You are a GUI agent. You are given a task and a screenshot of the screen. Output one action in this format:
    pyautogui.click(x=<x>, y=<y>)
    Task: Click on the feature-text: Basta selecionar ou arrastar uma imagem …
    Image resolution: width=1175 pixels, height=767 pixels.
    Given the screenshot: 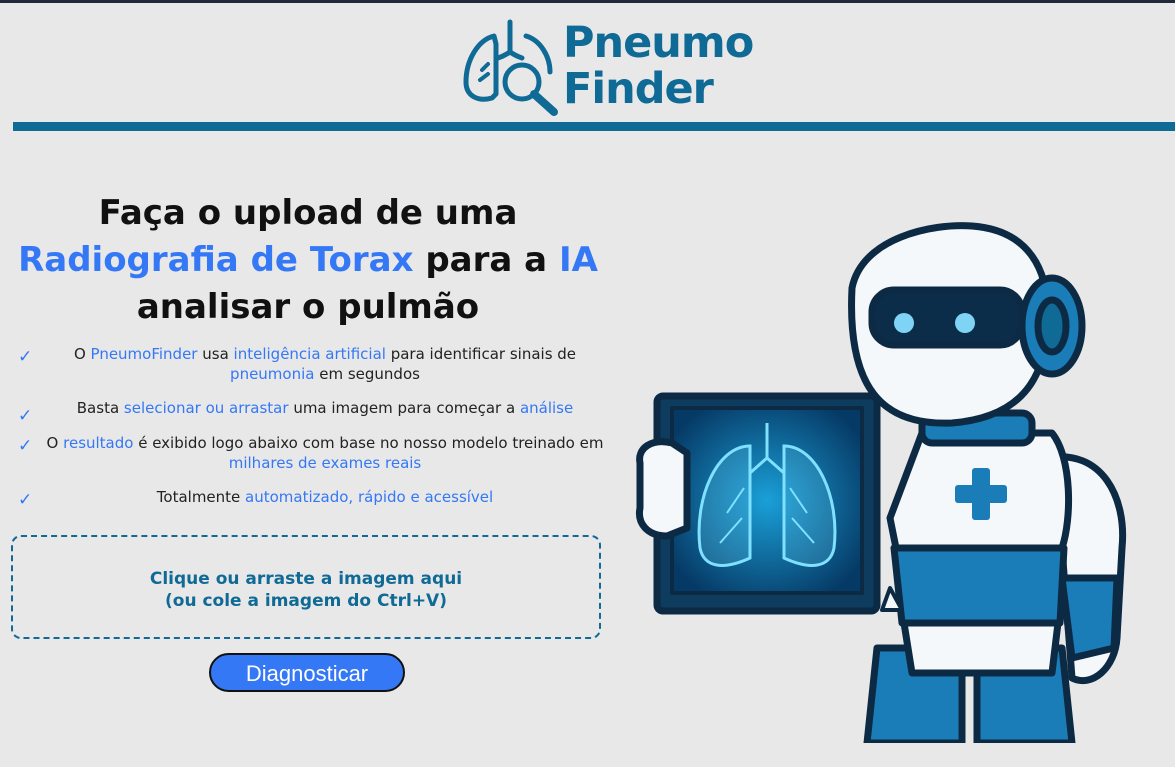 What is the action you would take?
    pyautogui.click(x=325, y=408)
    